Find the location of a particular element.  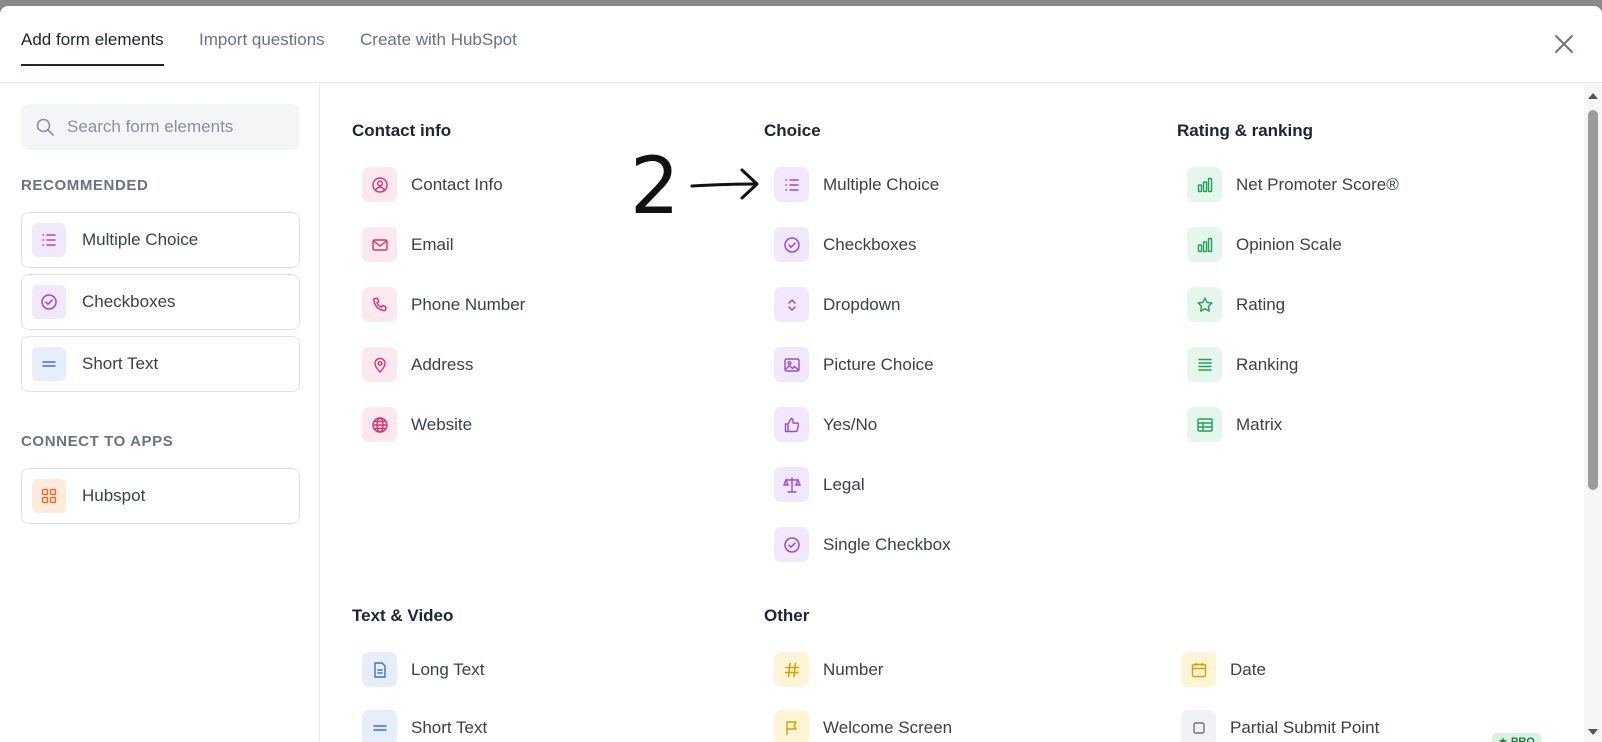

element-welcome-screen: Welcome Screen is located at coordinates (939, 725).